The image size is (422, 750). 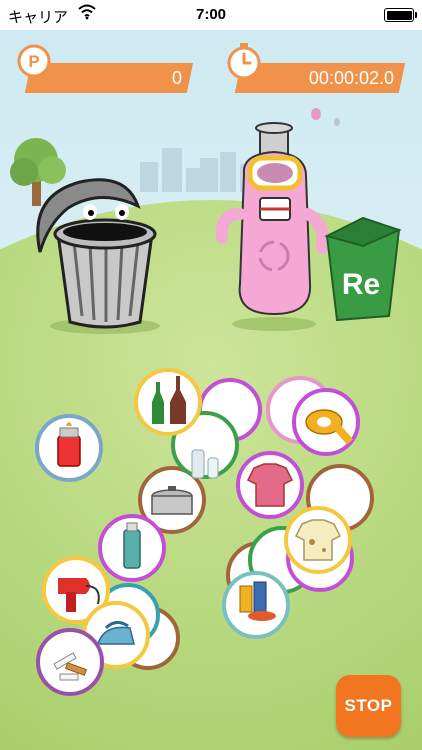 What do you see at coordinates (132, 548) in the screenshot?
I see `item-spray-can` at bounding box center [132, 548].